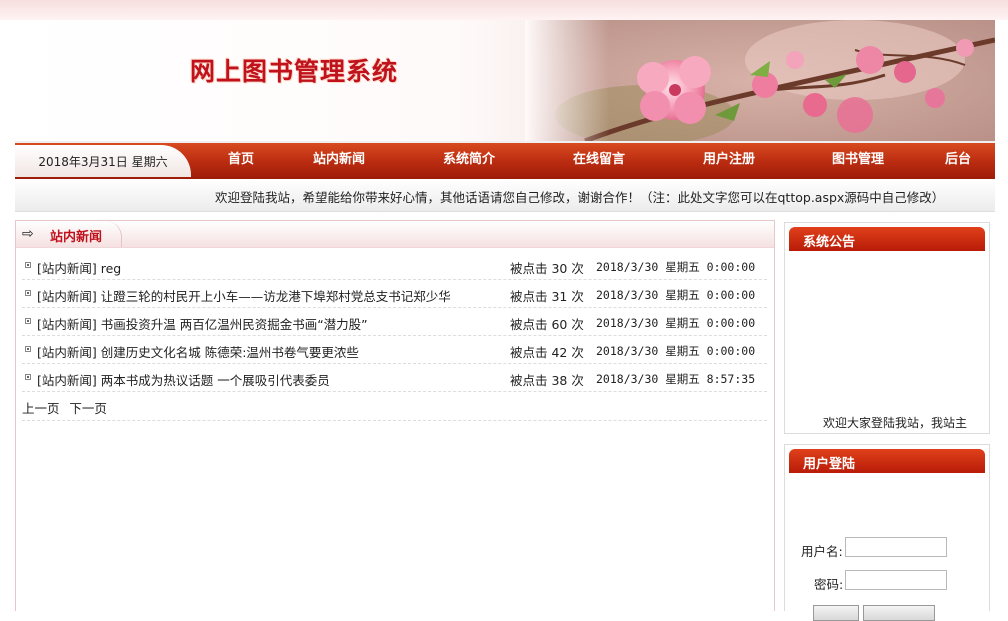 The image size is (1008, 621). I want to click on username-input, so click(896, 547).